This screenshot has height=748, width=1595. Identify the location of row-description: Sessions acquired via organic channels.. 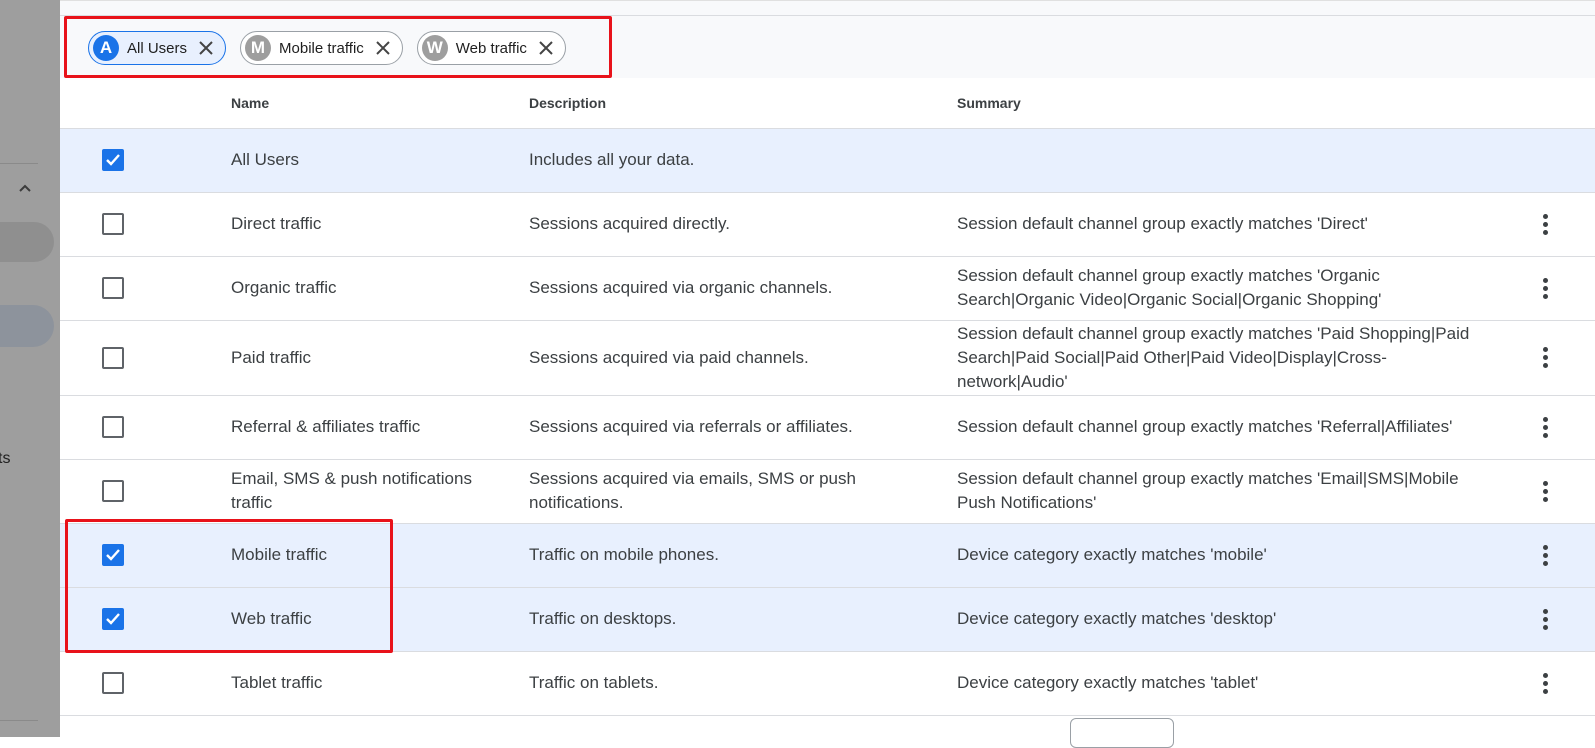
(743, 288).